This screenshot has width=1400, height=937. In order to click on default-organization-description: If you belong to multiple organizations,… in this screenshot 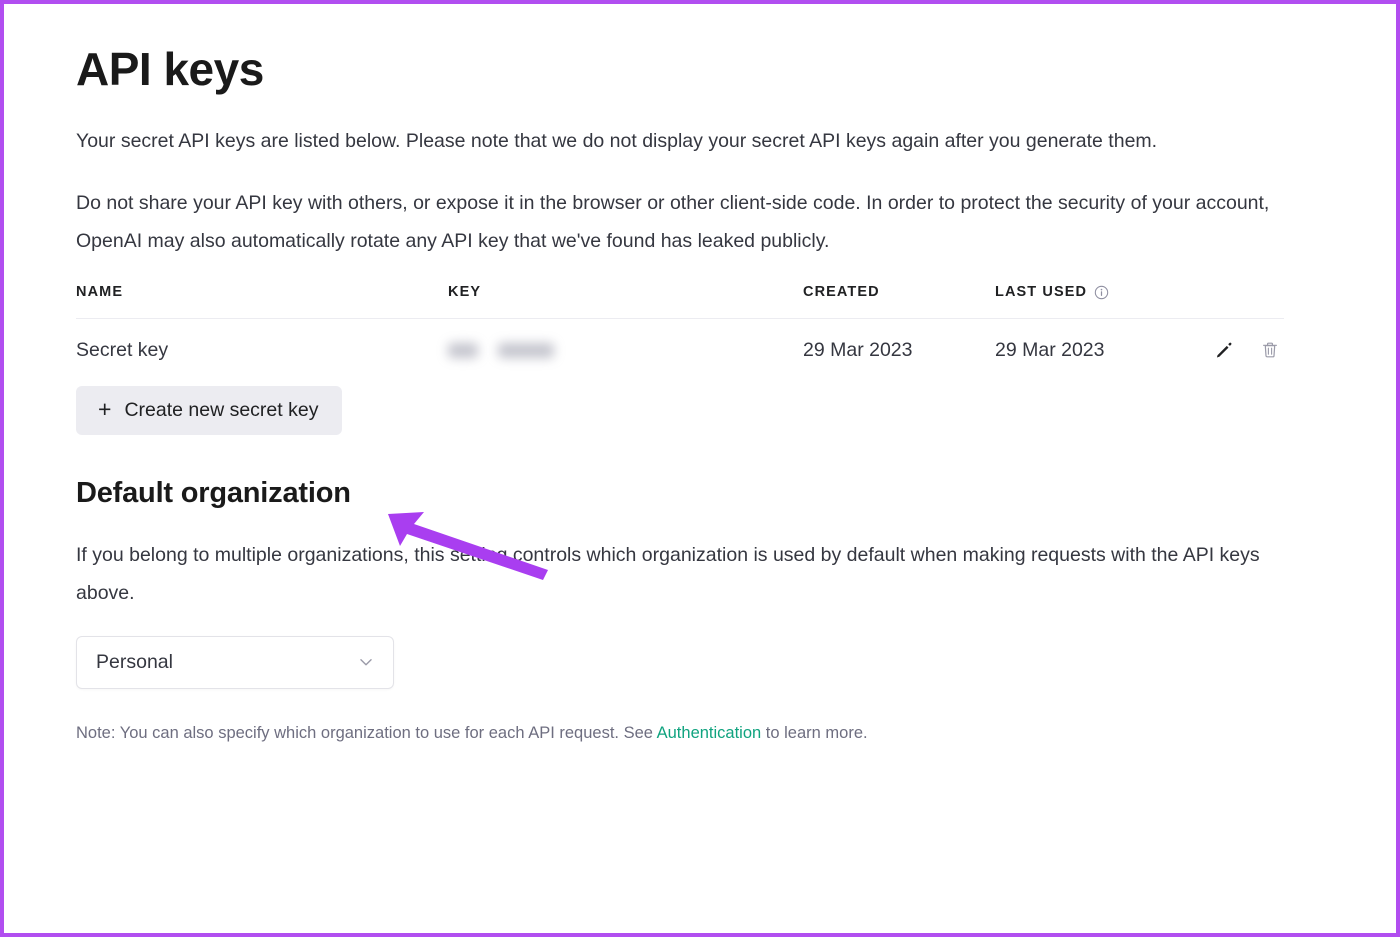, I will do `click(668, 573)`.